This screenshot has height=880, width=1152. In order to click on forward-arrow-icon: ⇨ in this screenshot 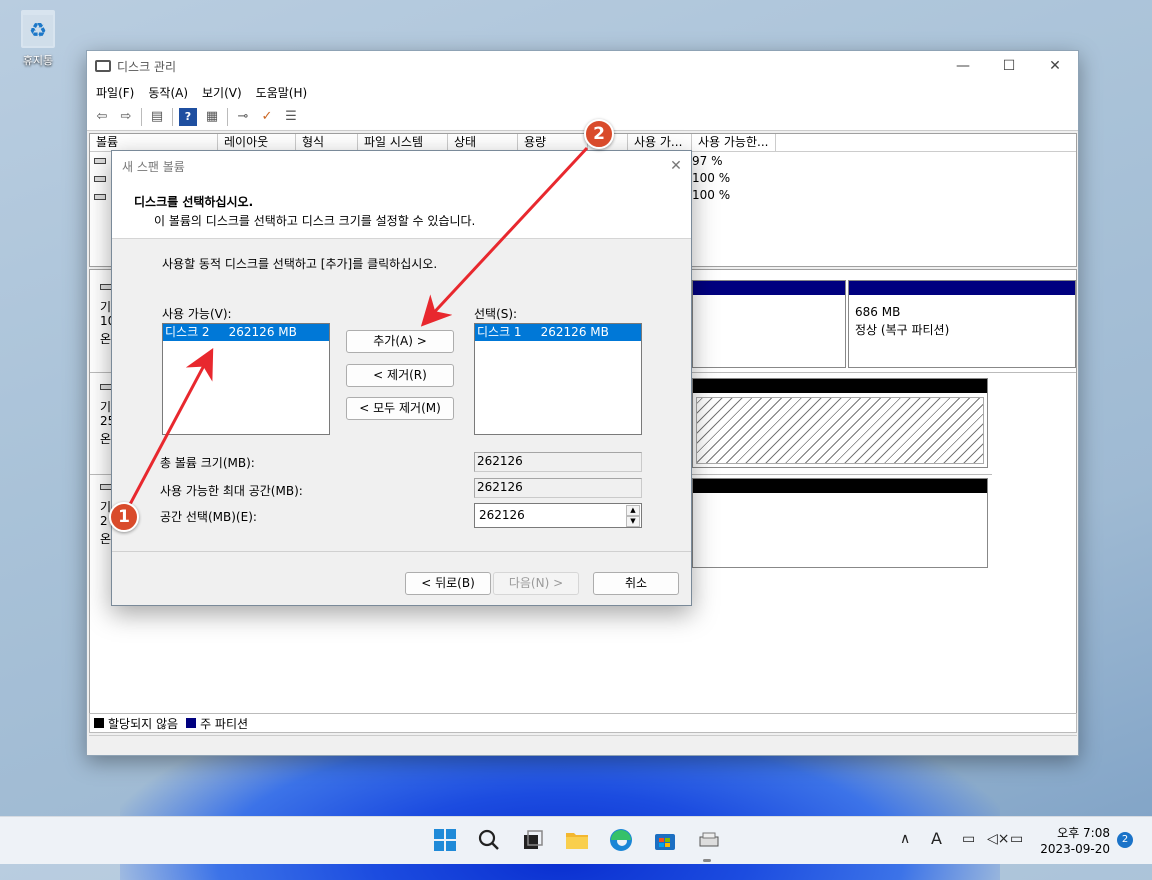, I will do `click(126, 117)`.